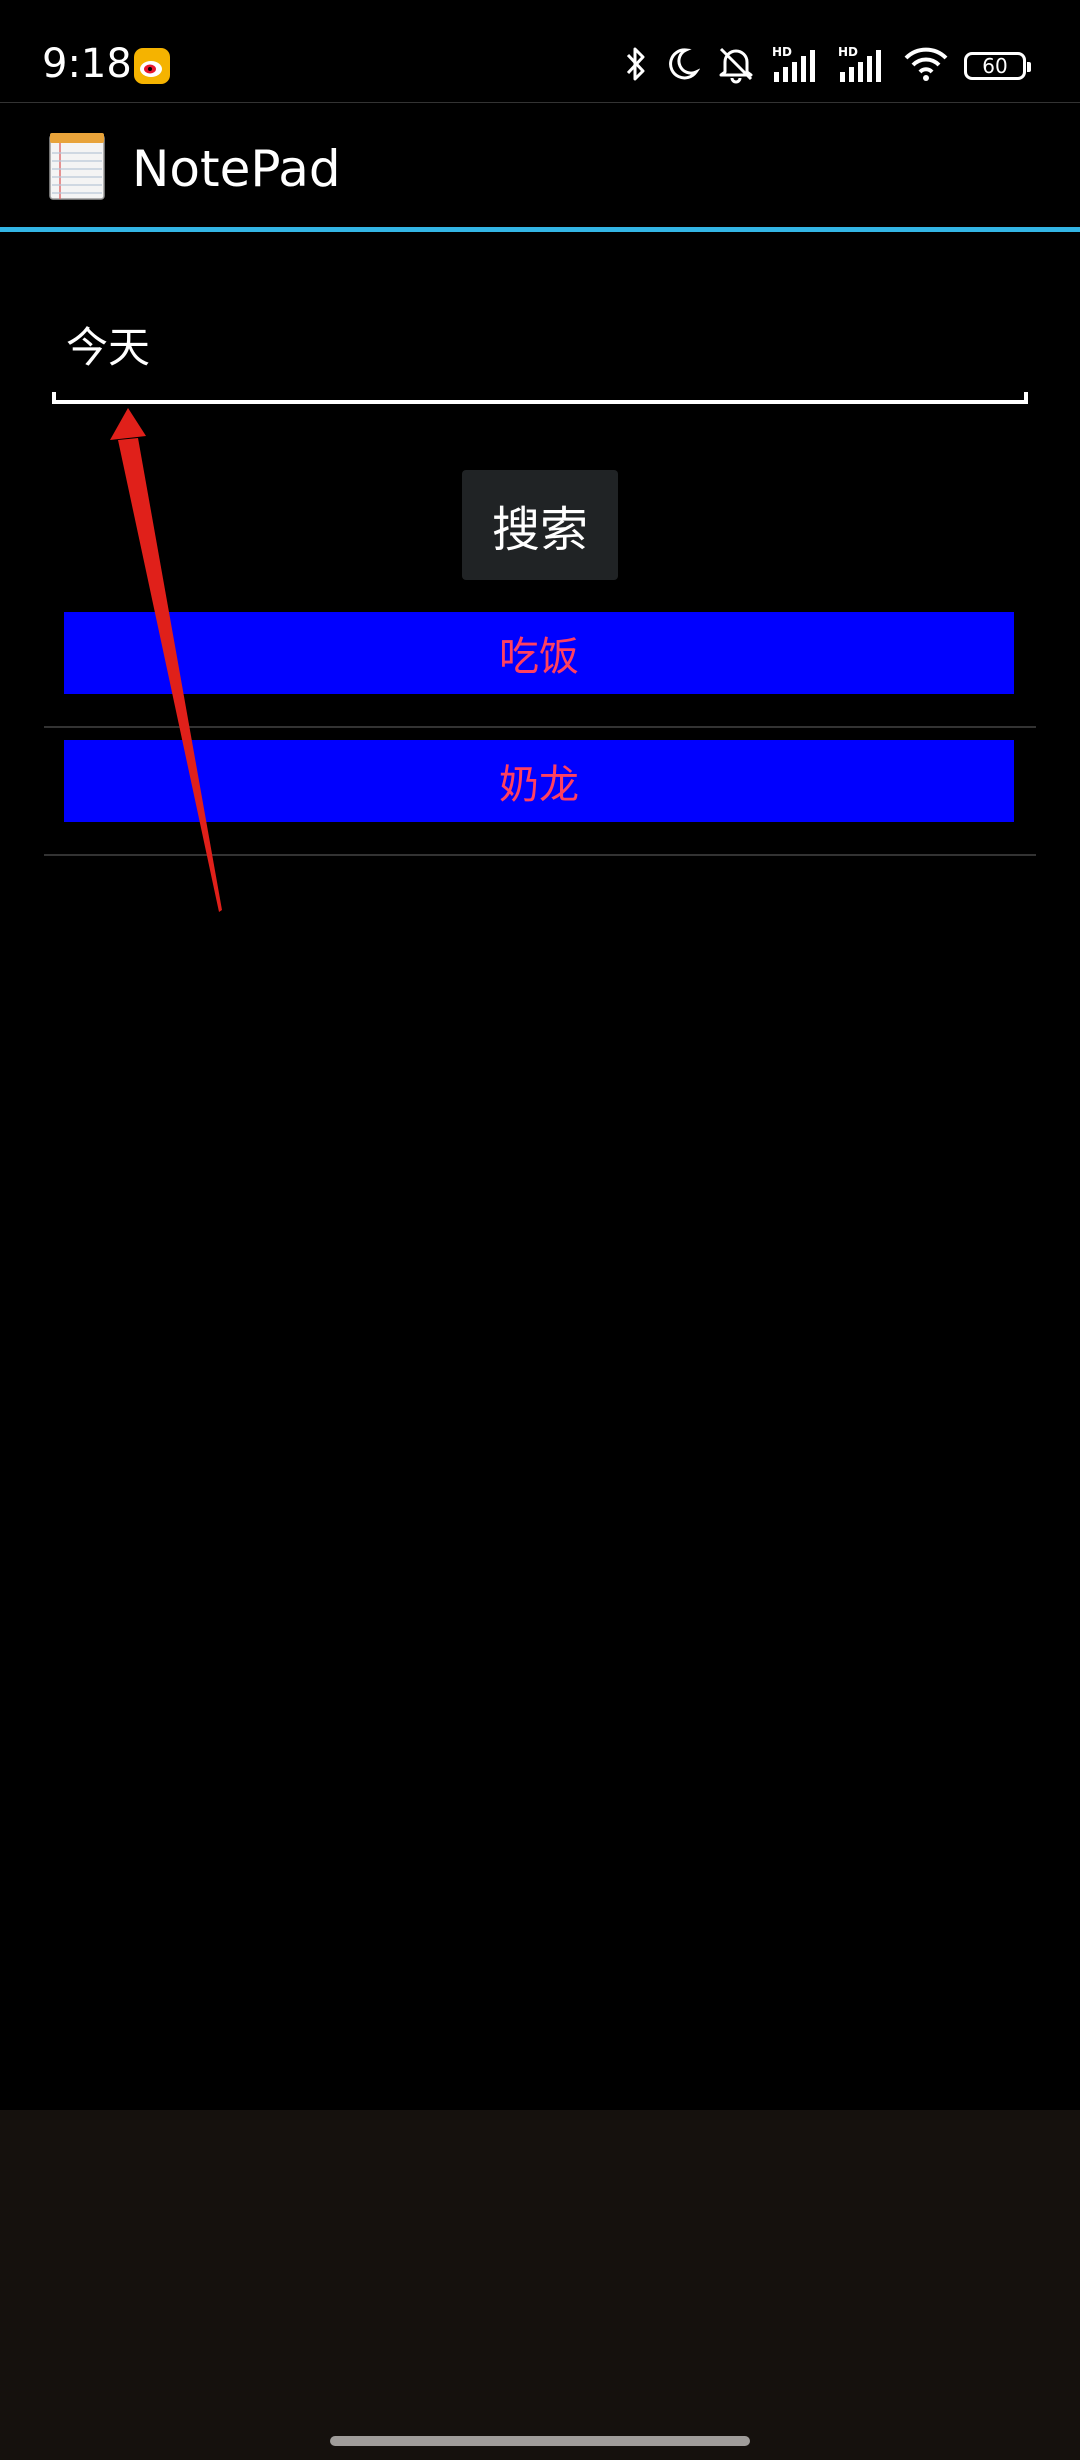 The image size is (1080, 2460). I want to click on list-item-title: 吃饭, so click(539, 653).